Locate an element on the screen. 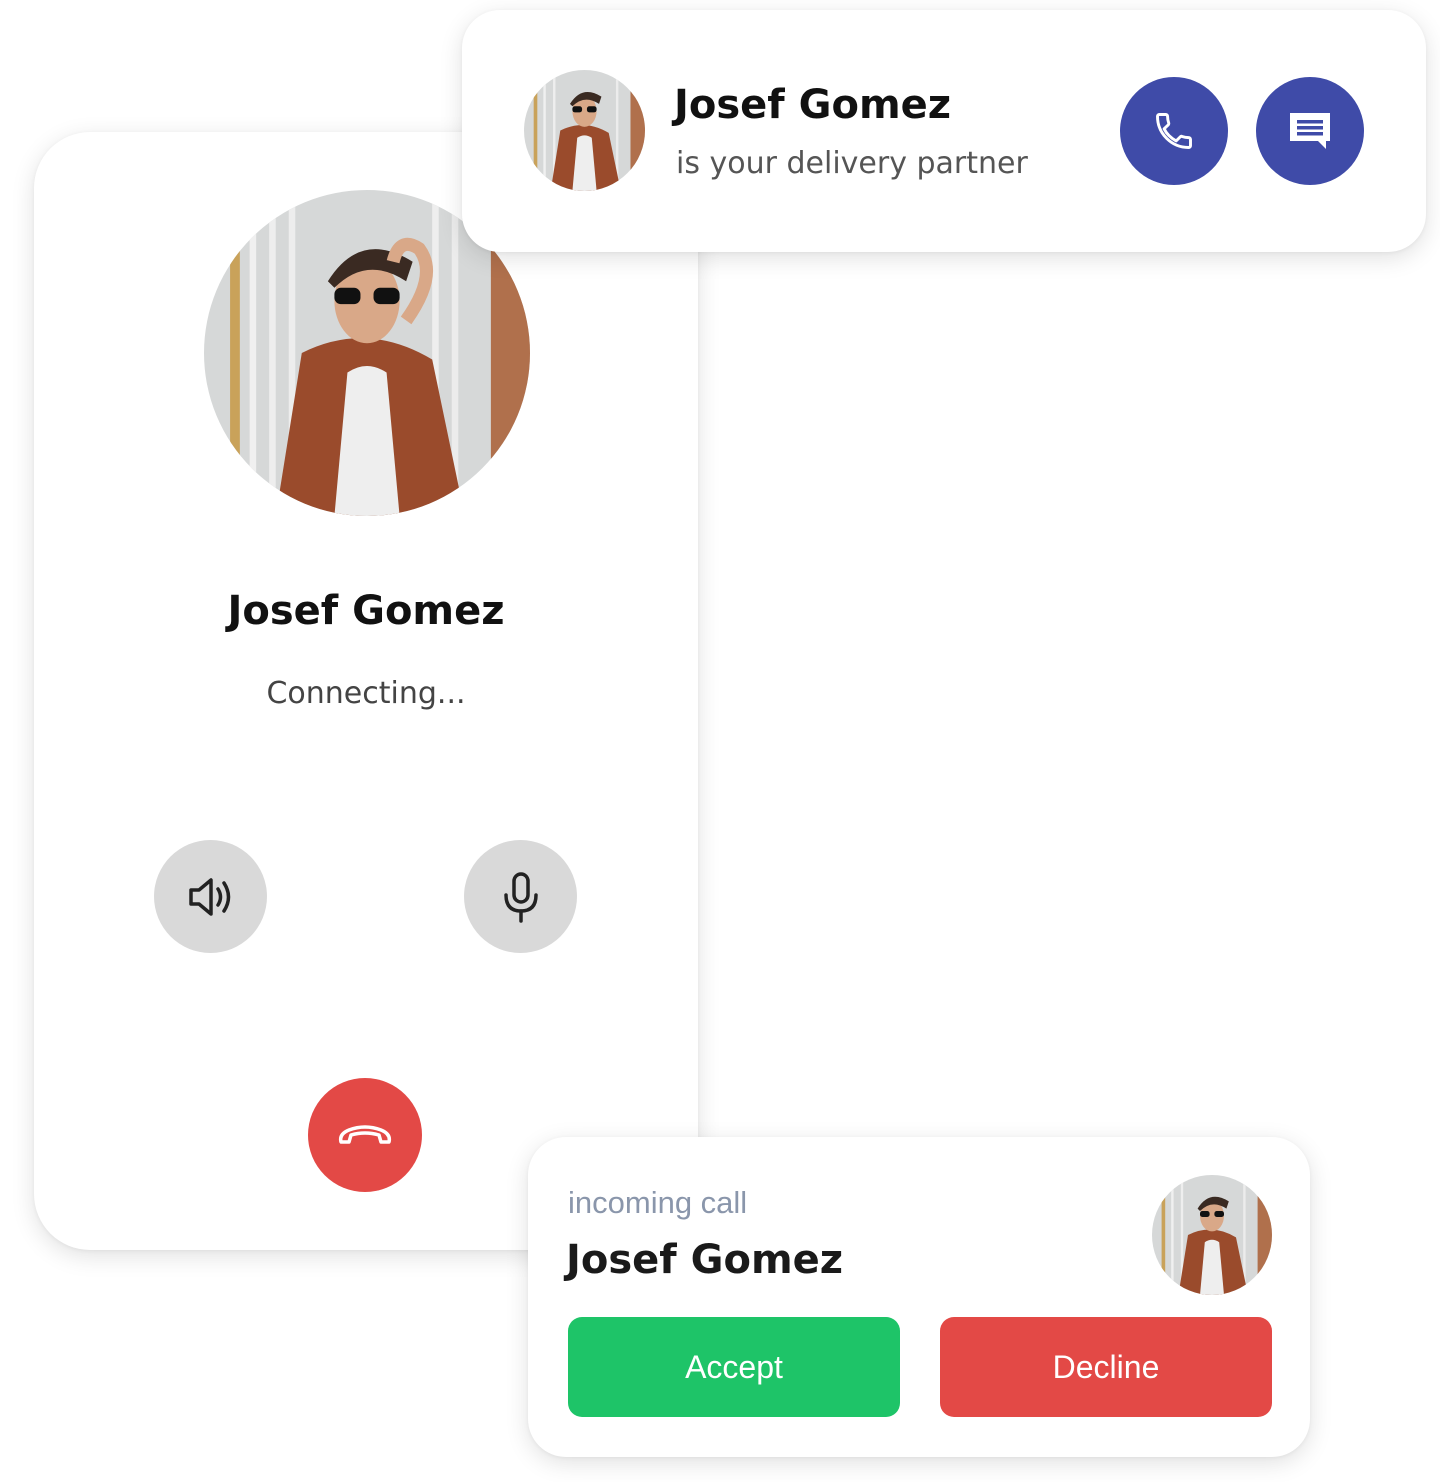  message-button is located at coordinates (1310, 131).